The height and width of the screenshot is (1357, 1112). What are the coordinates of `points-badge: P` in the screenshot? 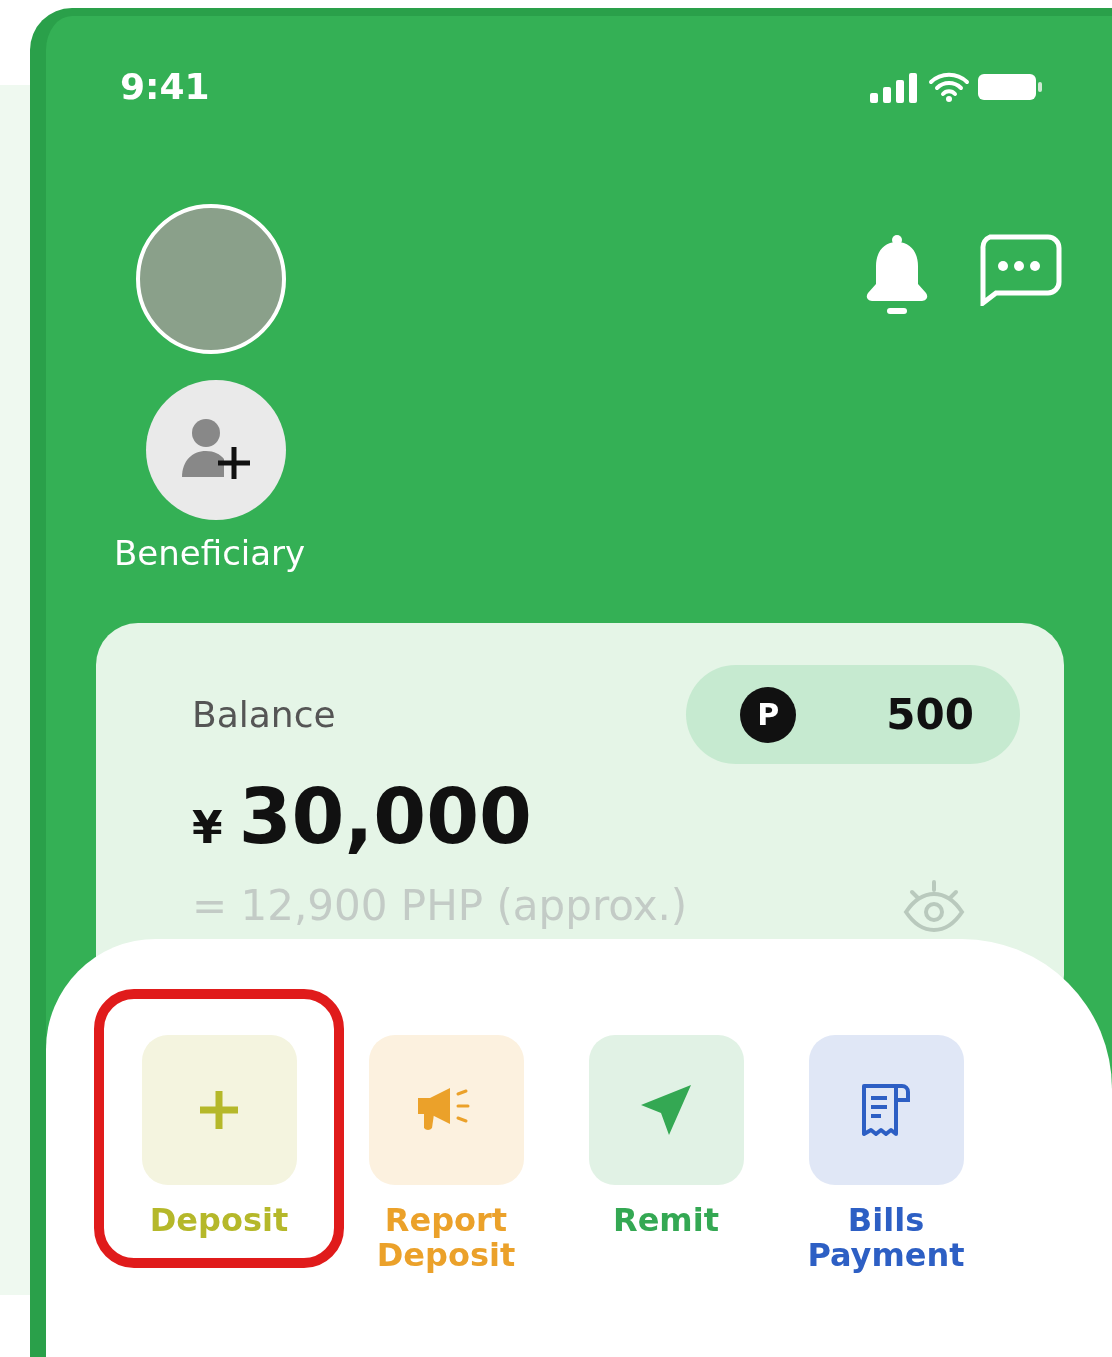 It's located at (768, 714).